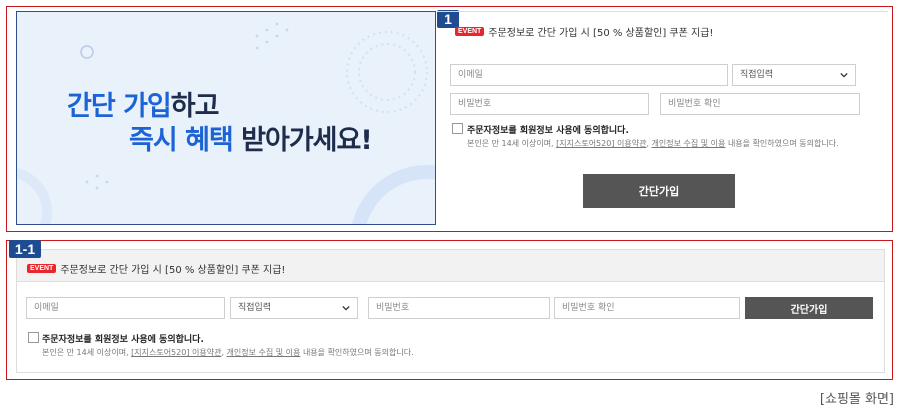  Describe the element at coordinates (856, 399) in the screenshot. I see `screen-caption: [쇼핑몰 화면]` at that location.